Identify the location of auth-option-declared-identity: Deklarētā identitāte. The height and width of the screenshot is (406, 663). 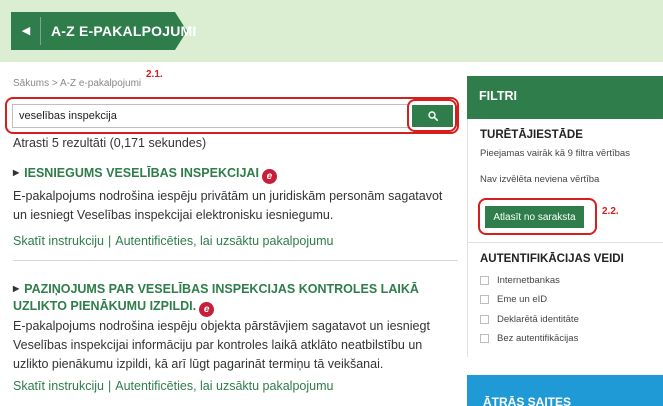
(529, 319).